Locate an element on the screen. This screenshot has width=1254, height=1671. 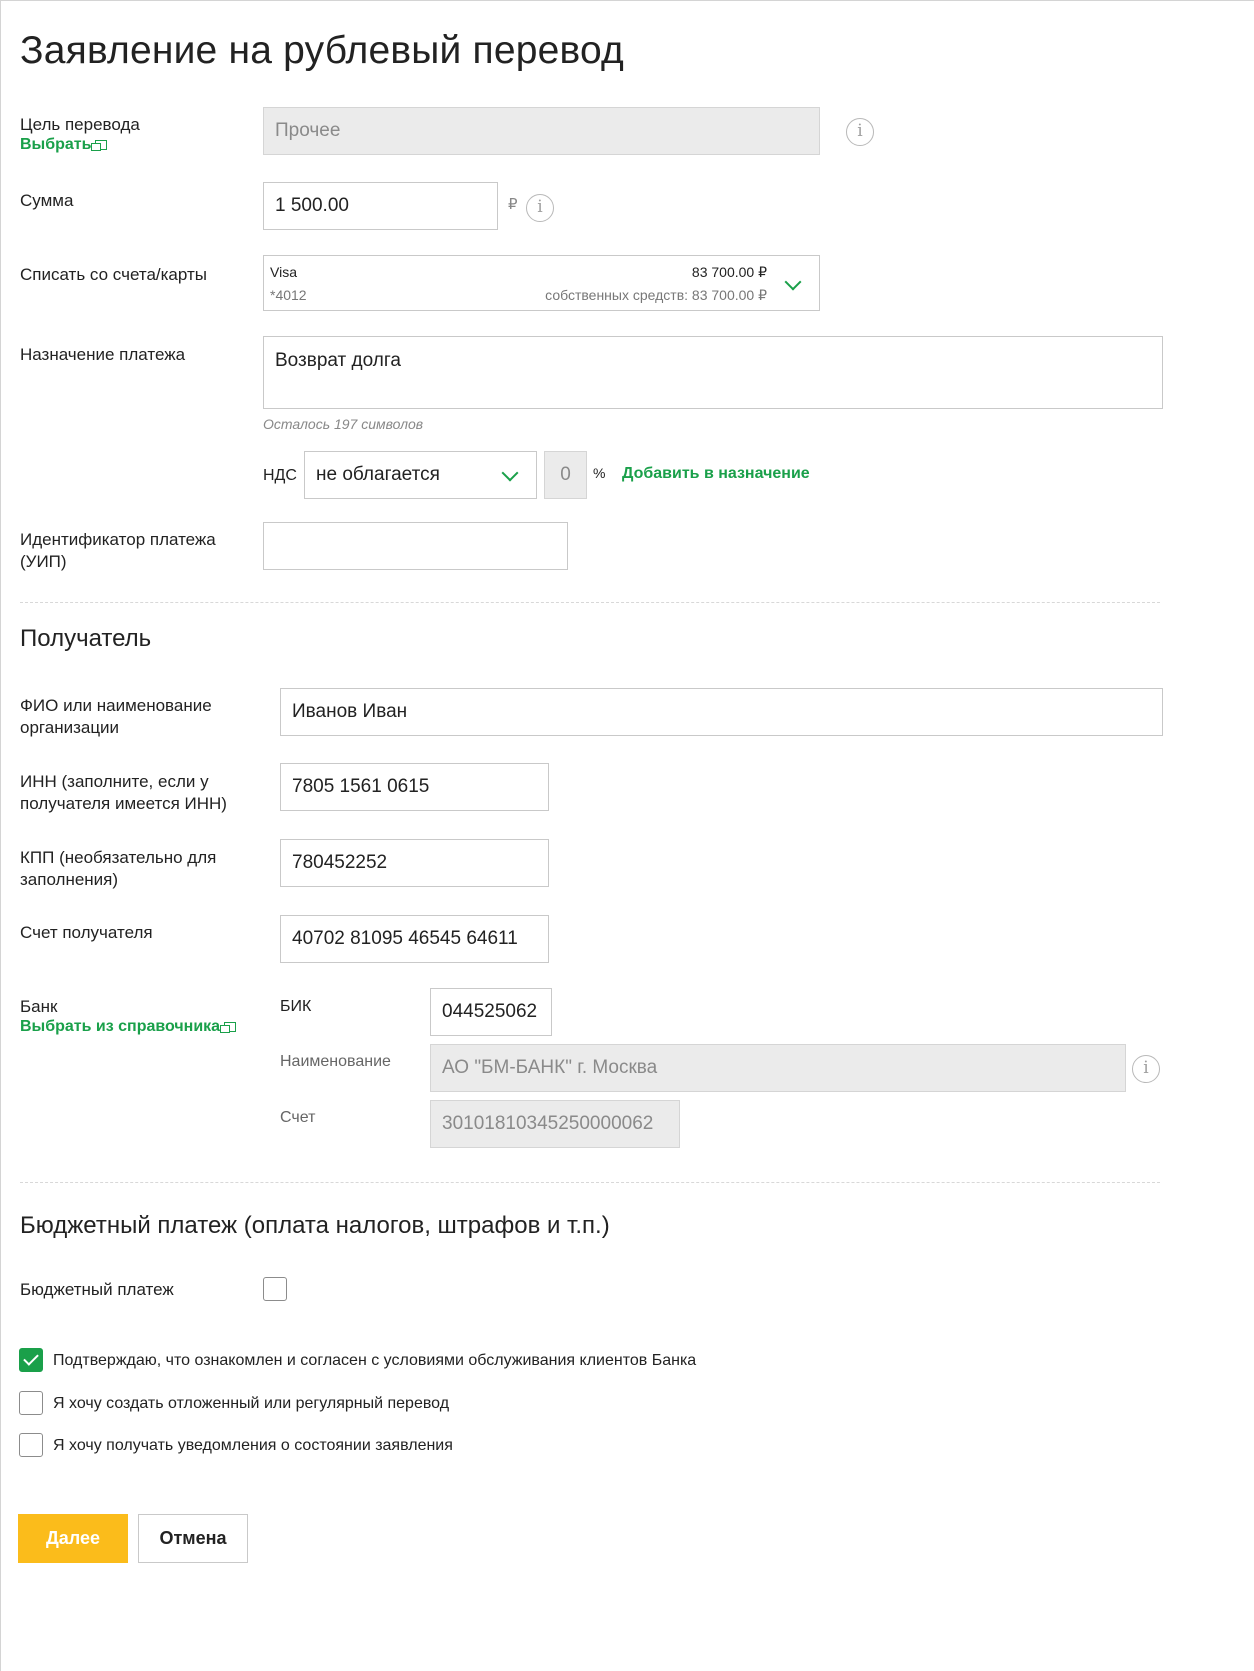
payment-purpose-label: Назначение платежа is located at coordinates (103, 354).